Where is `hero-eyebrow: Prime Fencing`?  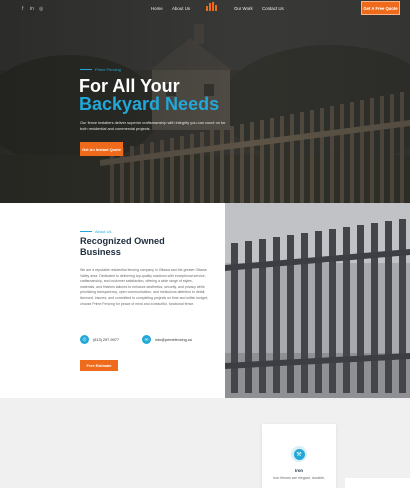 hero-eyebrow: Prime Fencing is located at coordinates (100, 69).